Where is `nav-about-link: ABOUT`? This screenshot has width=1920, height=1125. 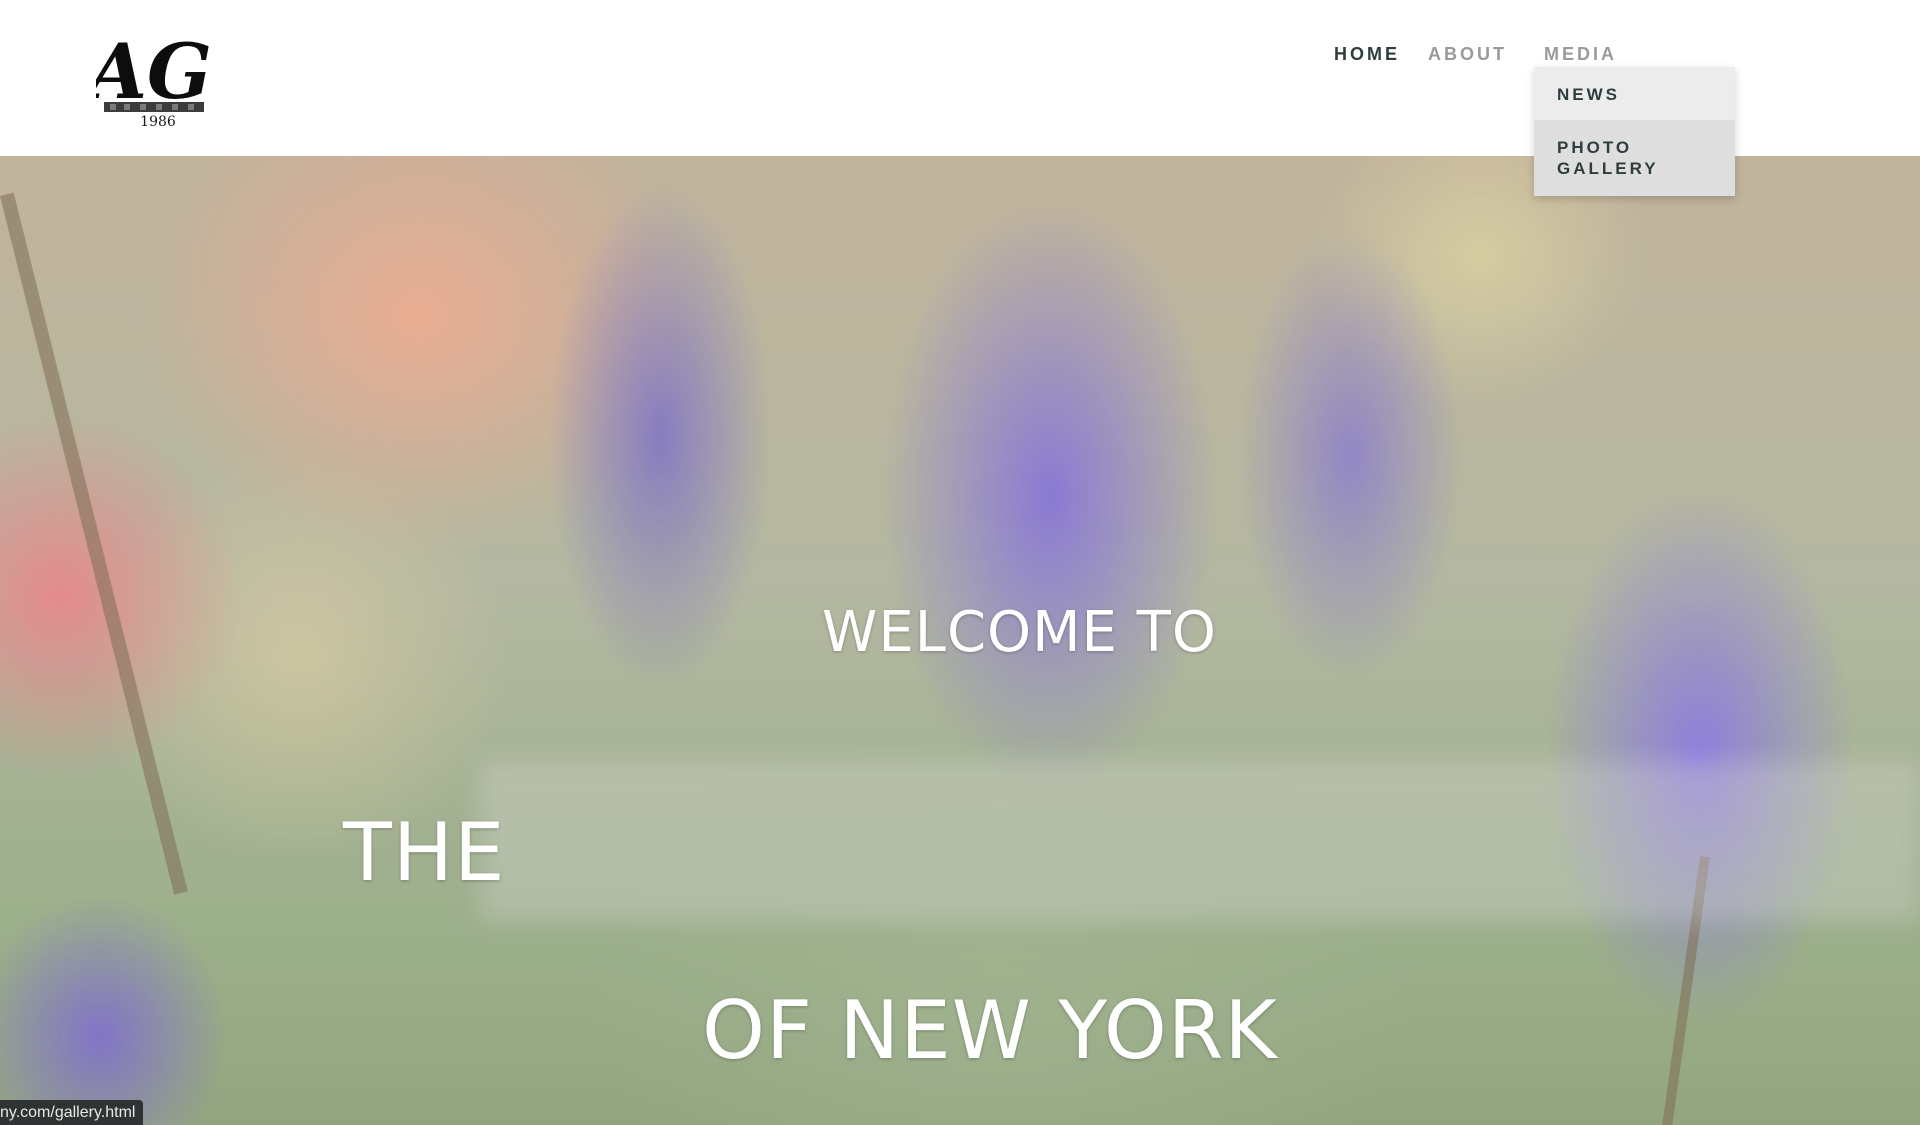
nav-about-link: ABOUT is located at coordinates (1467, 54).